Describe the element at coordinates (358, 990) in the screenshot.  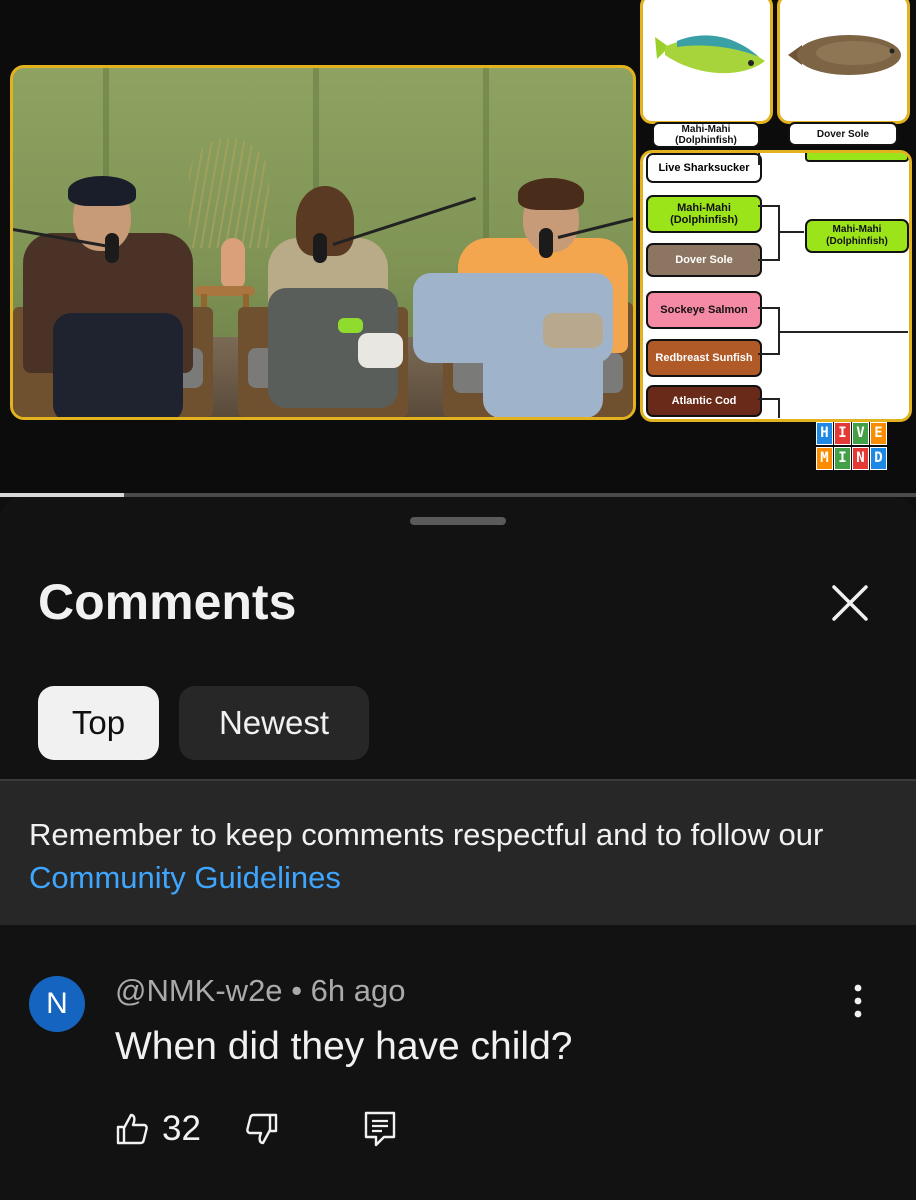
I see `comment-time: 6h ago` at that location.